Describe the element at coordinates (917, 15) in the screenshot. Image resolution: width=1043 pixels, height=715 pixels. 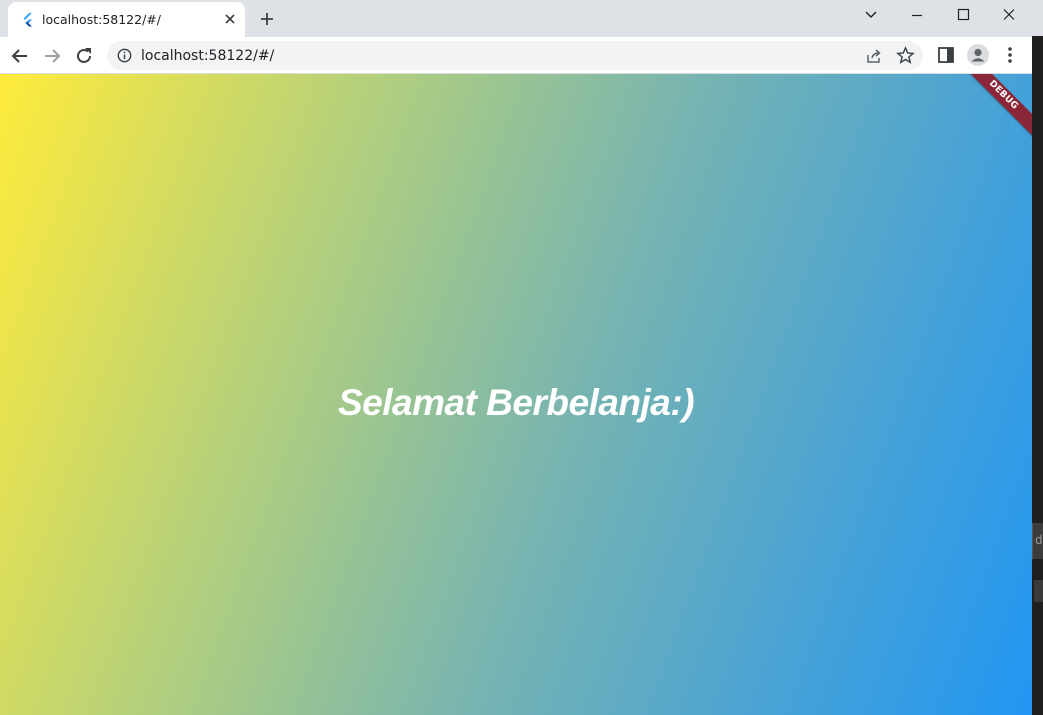
I see `minimize-icon` at that location.